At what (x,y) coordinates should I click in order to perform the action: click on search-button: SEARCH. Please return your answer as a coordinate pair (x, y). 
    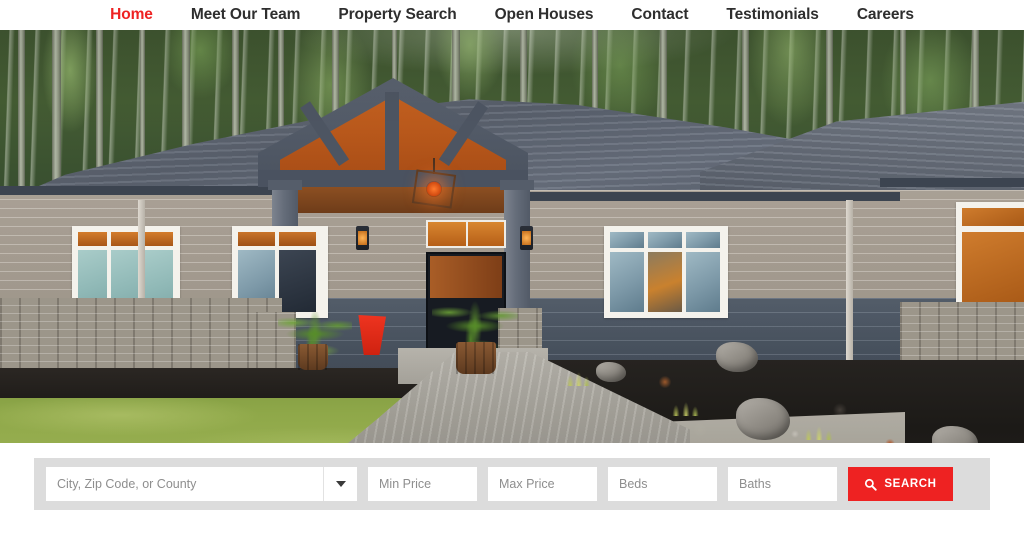
    Looking at the image, I should click on (900, 484).